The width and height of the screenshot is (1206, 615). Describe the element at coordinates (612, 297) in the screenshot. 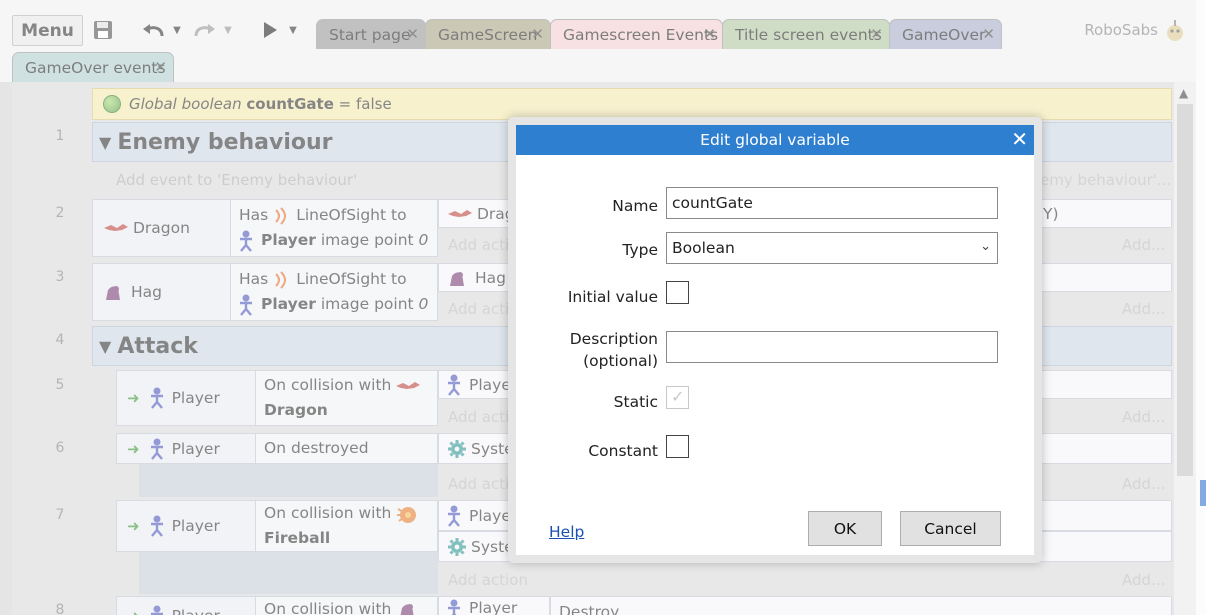

I see `initial-value-label: Initial value` at that location.